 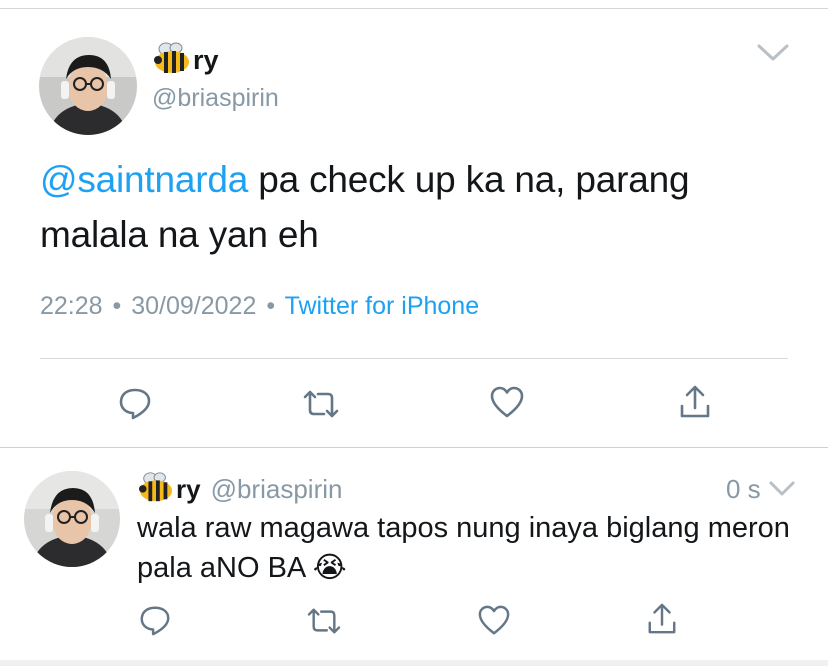 What do you see at coordinates (194, 306) in the screenshot?
I see `tweet-date: 30/09/2022` at bounding box center [194, 306].